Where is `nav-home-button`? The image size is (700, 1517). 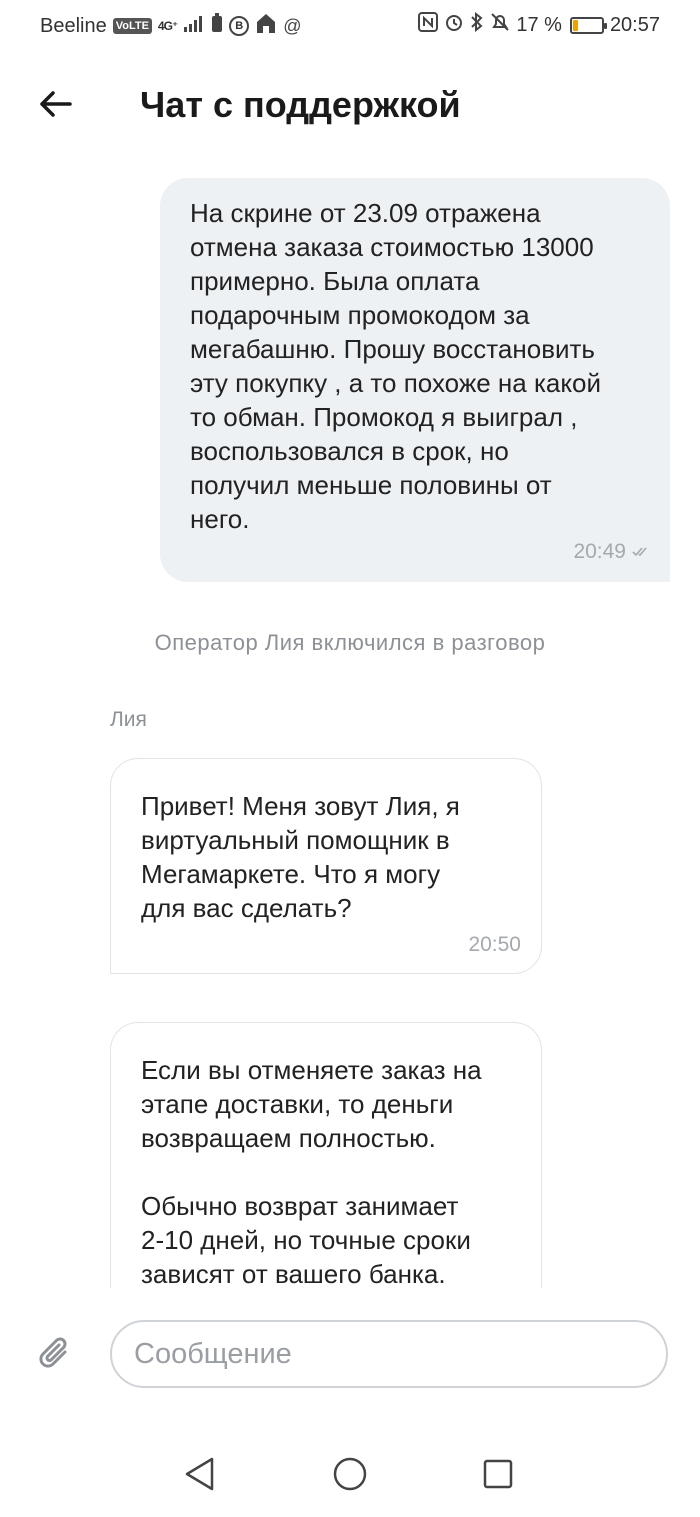
nav-home-button is located at coordinates (350, 1474).